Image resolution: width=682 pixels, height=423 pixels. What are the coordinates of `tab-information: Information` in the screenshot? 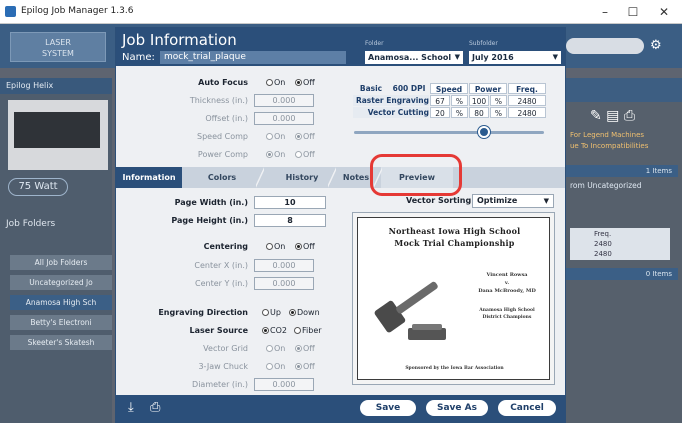 It's located at (149, 177).